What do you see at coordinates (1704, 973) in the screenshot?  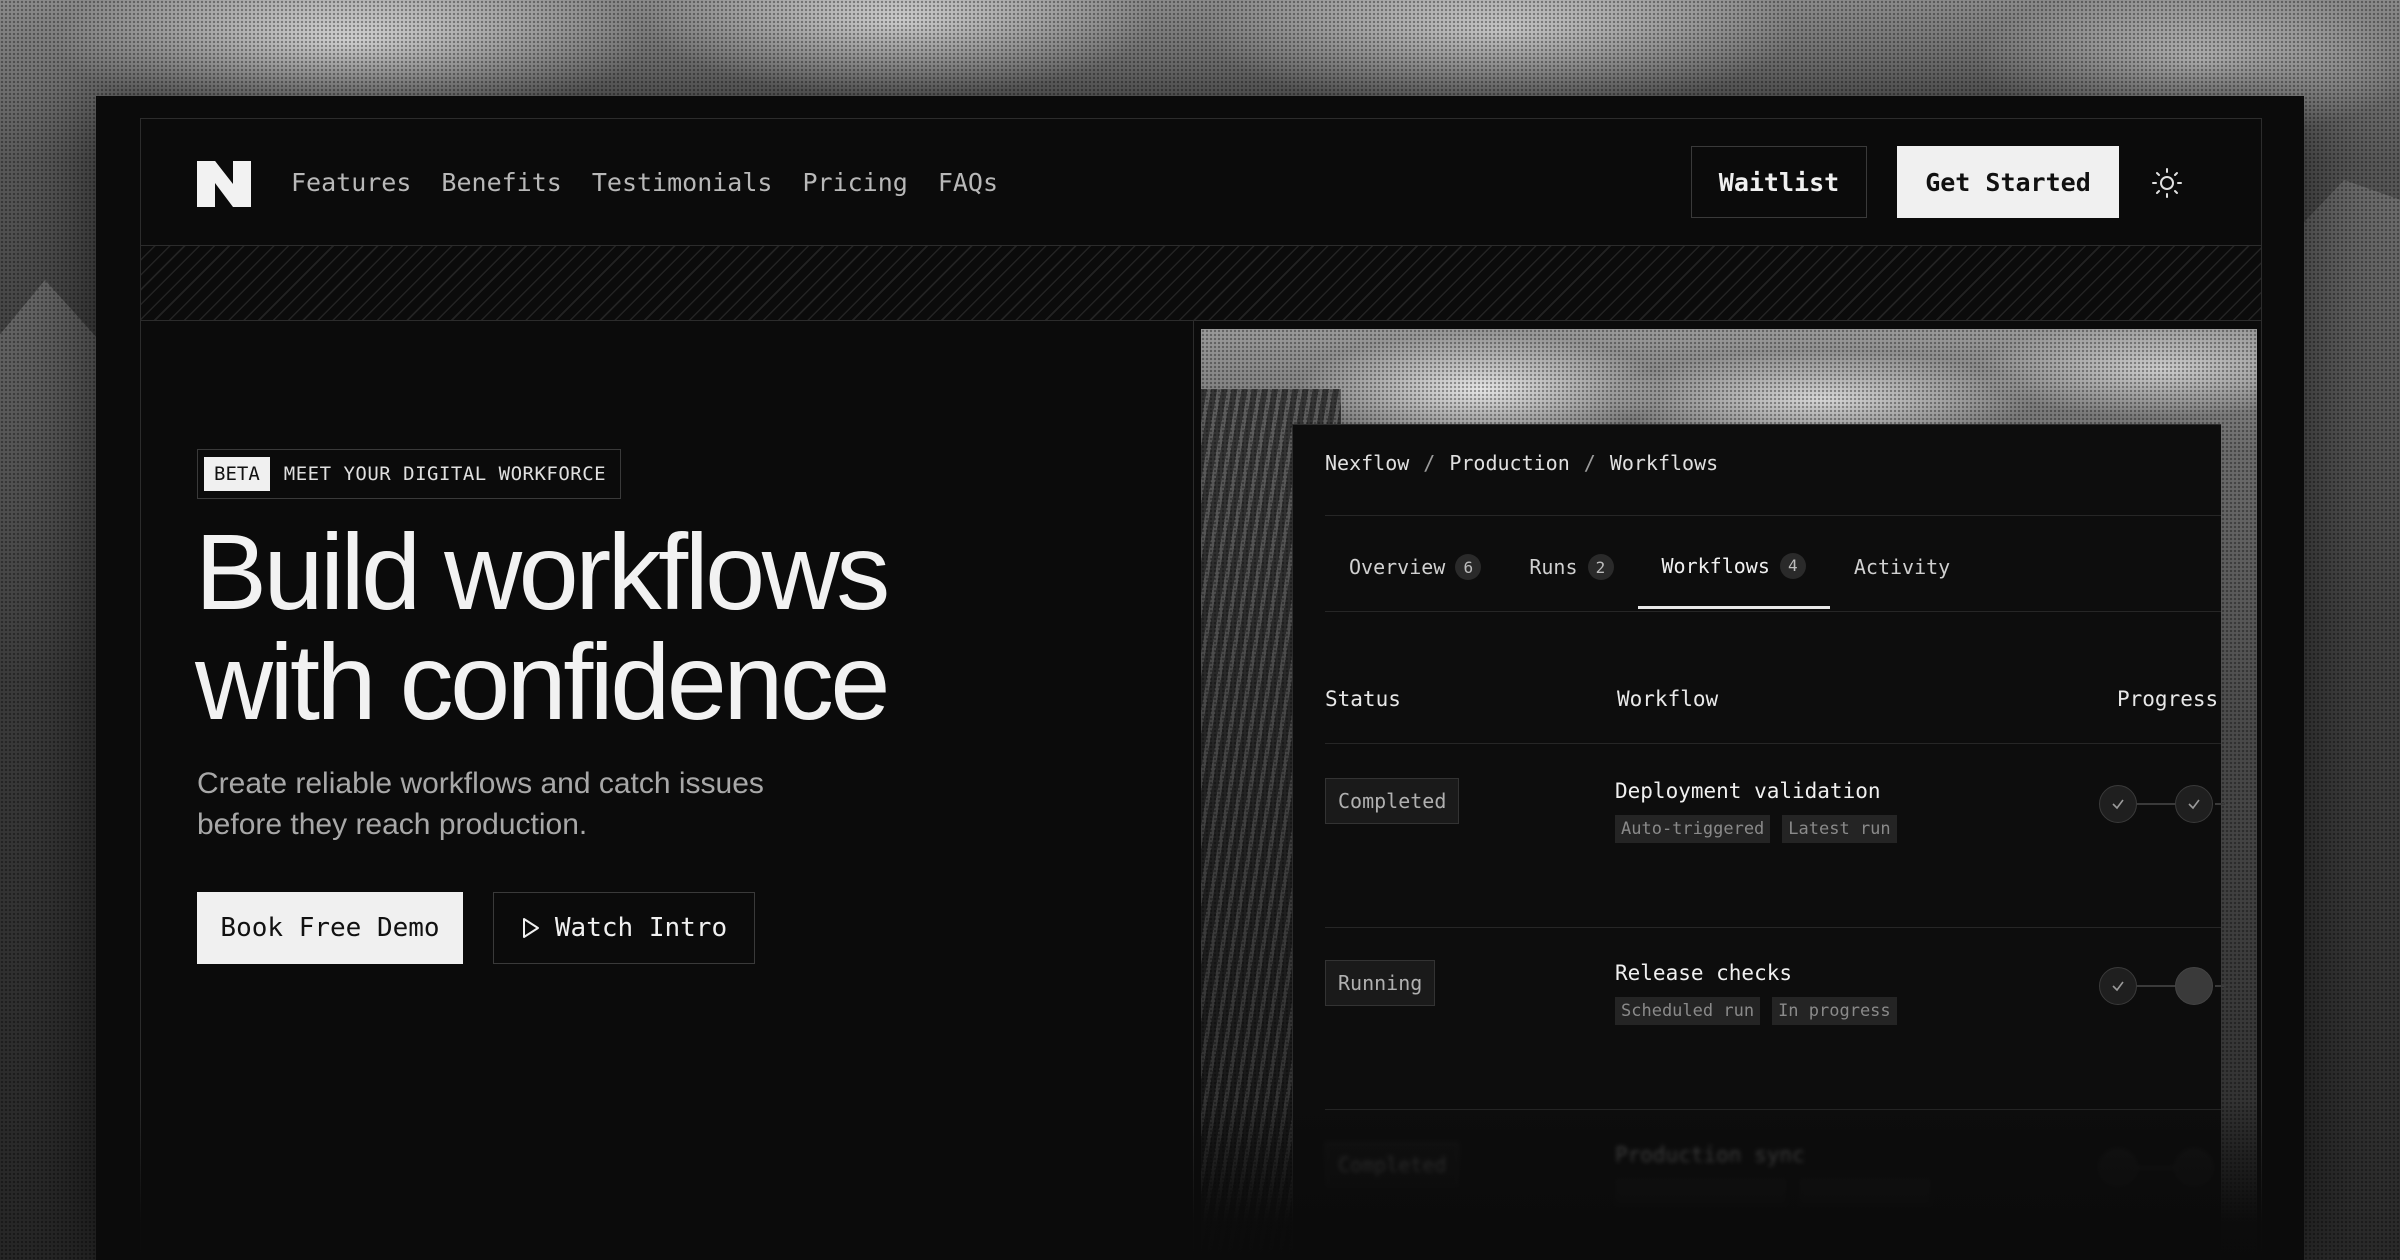 I see `workflow-name: Release checks` at bounding box center [1704, 973].